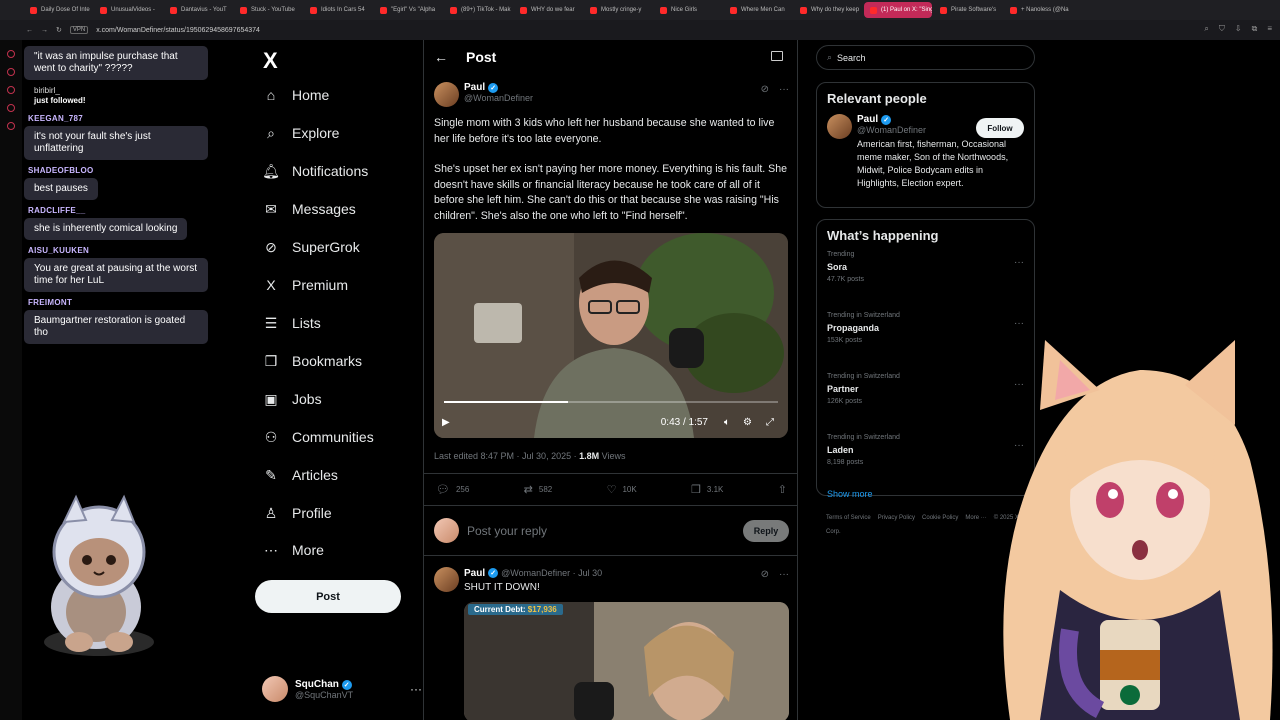  I want to click on shield-icon: ⛉, so click(1222, 29).